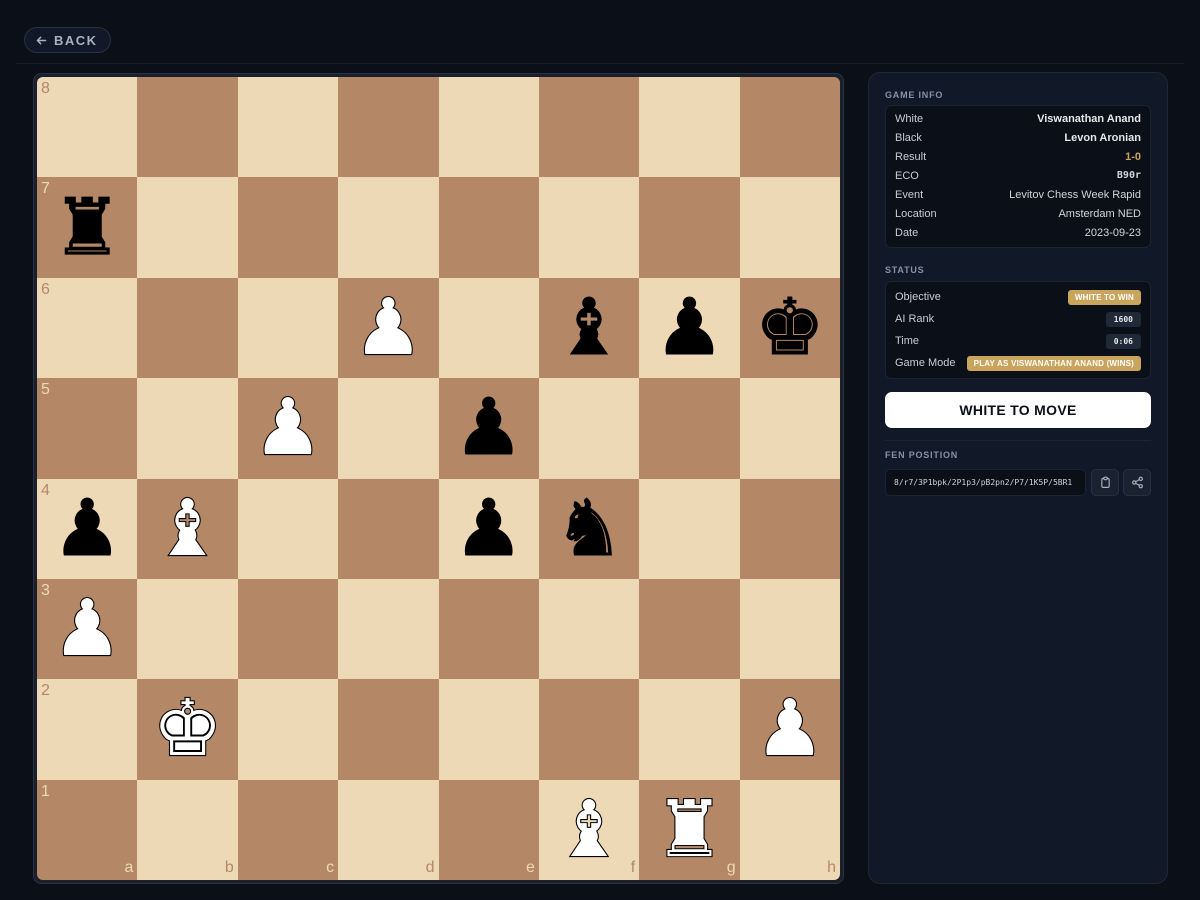  I want to click on black-king-piece: ♚, so click(789, 327).